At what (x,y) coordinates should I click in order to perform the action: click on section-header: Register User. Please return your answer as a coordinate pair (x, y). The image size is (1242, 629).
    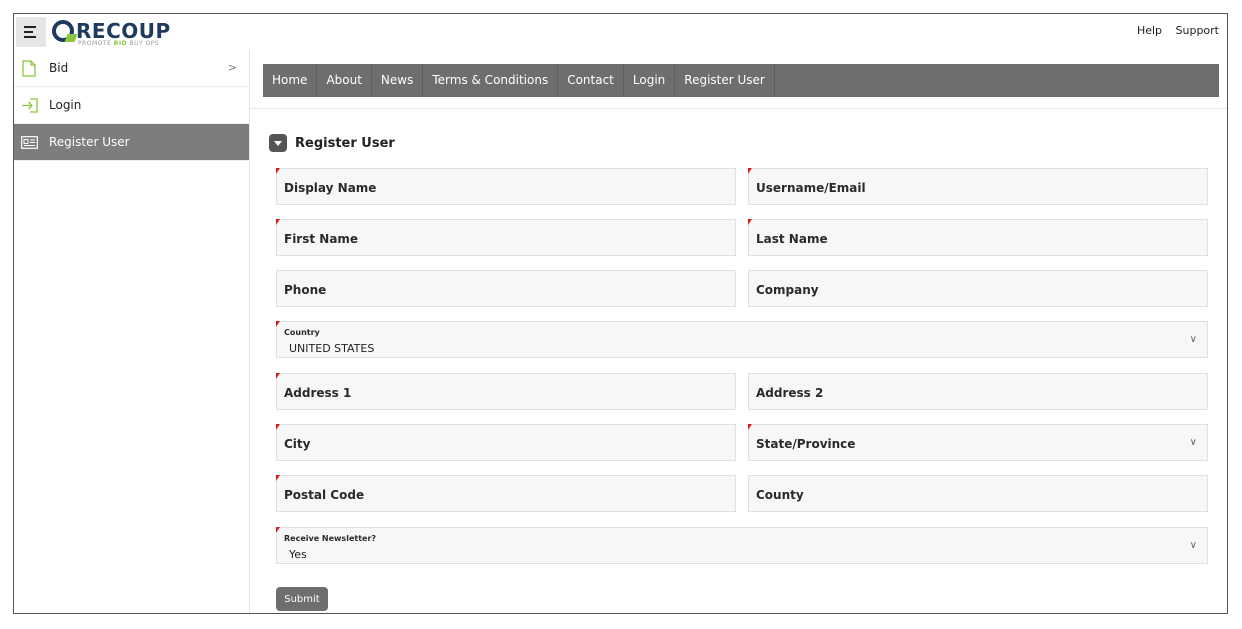
    Looking at the image, I should click on (332, 143).